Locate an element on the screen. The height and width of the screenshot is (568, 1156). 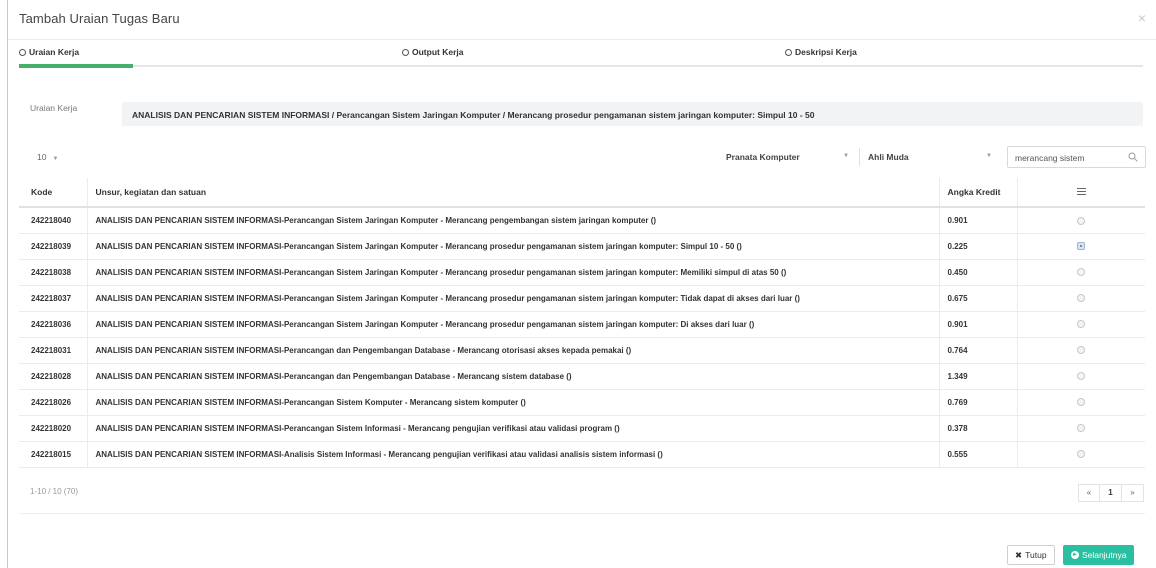
cell-kode: 242218015 is located at coordinates (53, 454).